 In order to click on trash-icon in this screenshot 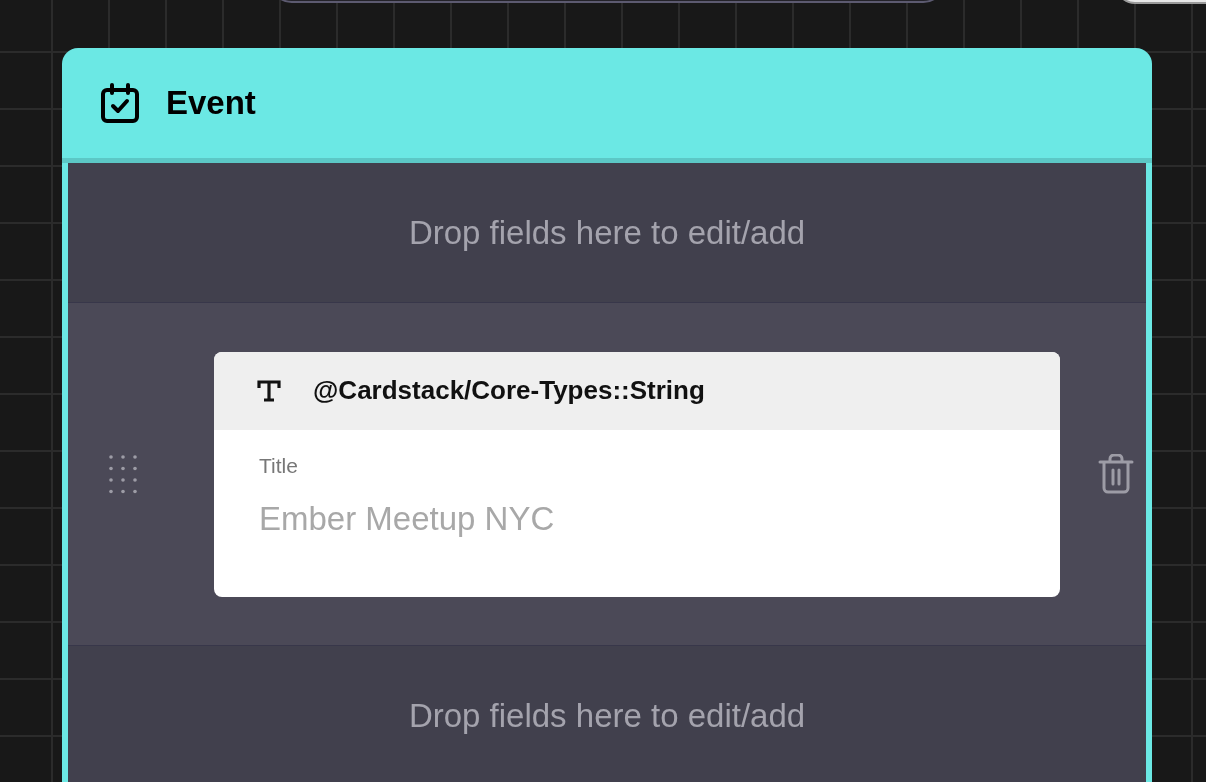, I will do `click(1116, 474)`.